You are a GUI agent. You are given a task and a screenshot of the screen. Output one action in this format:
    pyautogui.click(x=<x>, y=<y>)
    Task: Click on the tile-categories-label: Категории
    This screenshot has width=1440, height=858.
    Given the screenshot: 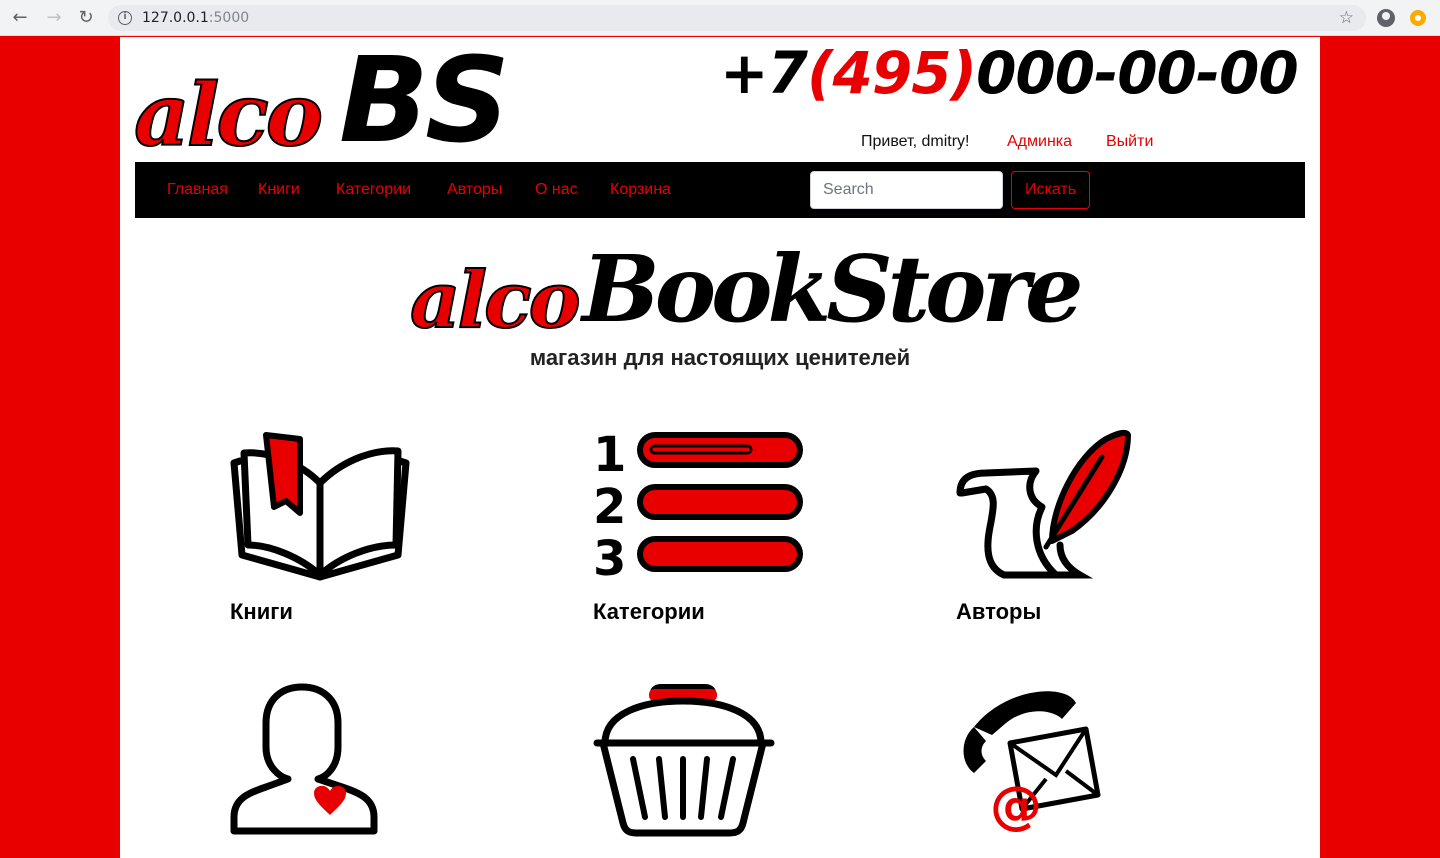 What is the action you would take?
    pyautogui.click(x=649, y=611)
    